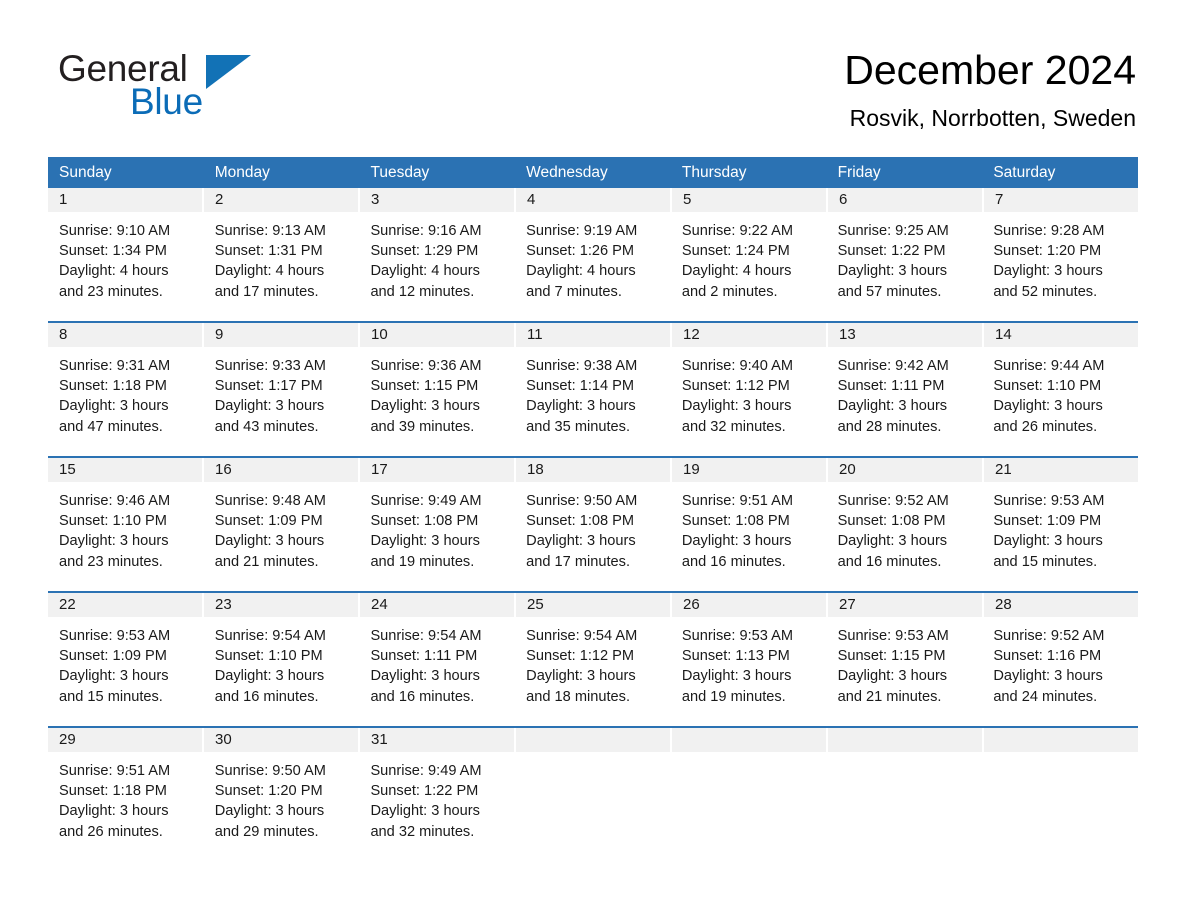  Describe the element at coordinates (1045, 696) in the screenshot. I see `daylight-text-line2: and 24 minutes.` at that location.